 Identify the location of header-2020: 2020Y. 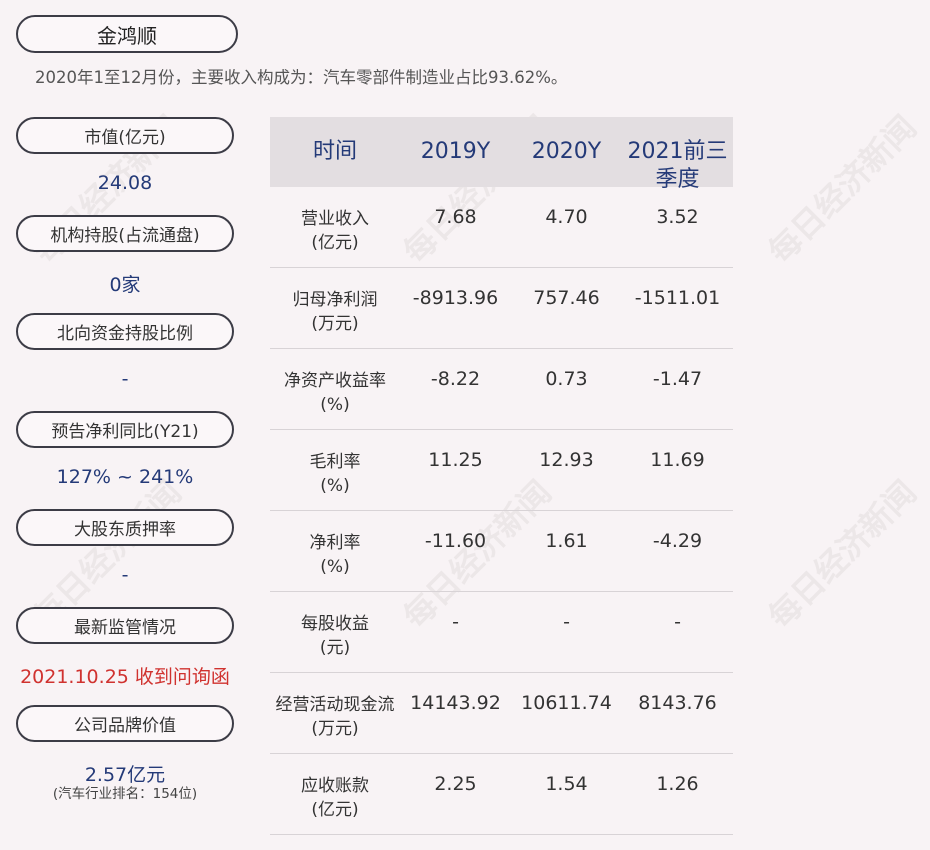
(566, 151).